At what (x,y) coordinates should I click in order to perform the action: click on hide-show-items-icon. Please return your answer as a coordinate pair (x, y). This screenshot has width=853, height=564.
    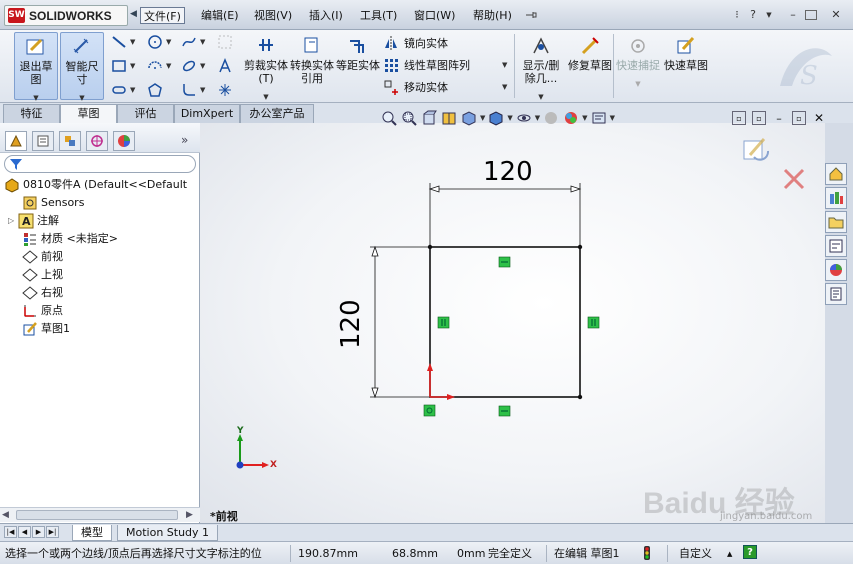
    Looking at the image, I should click on (524, 118).